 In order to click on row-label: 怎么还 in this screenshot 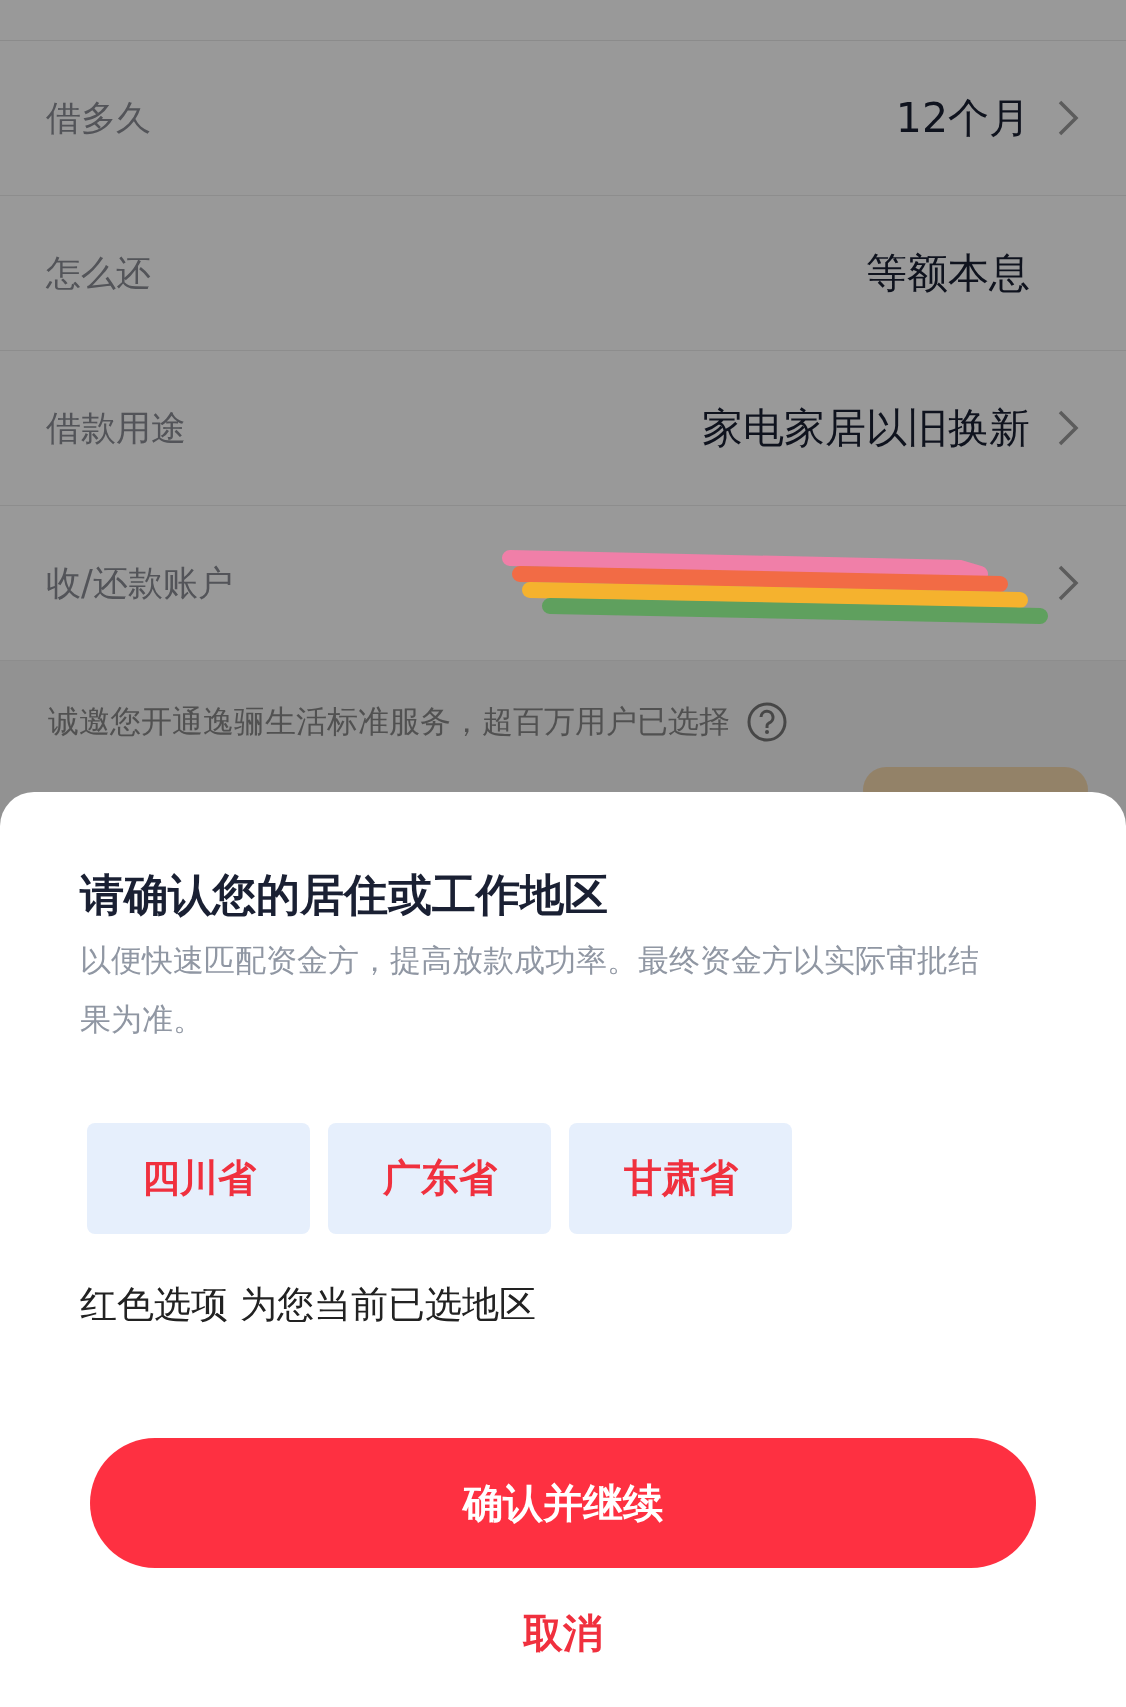, I will do `click(98, 273)`.